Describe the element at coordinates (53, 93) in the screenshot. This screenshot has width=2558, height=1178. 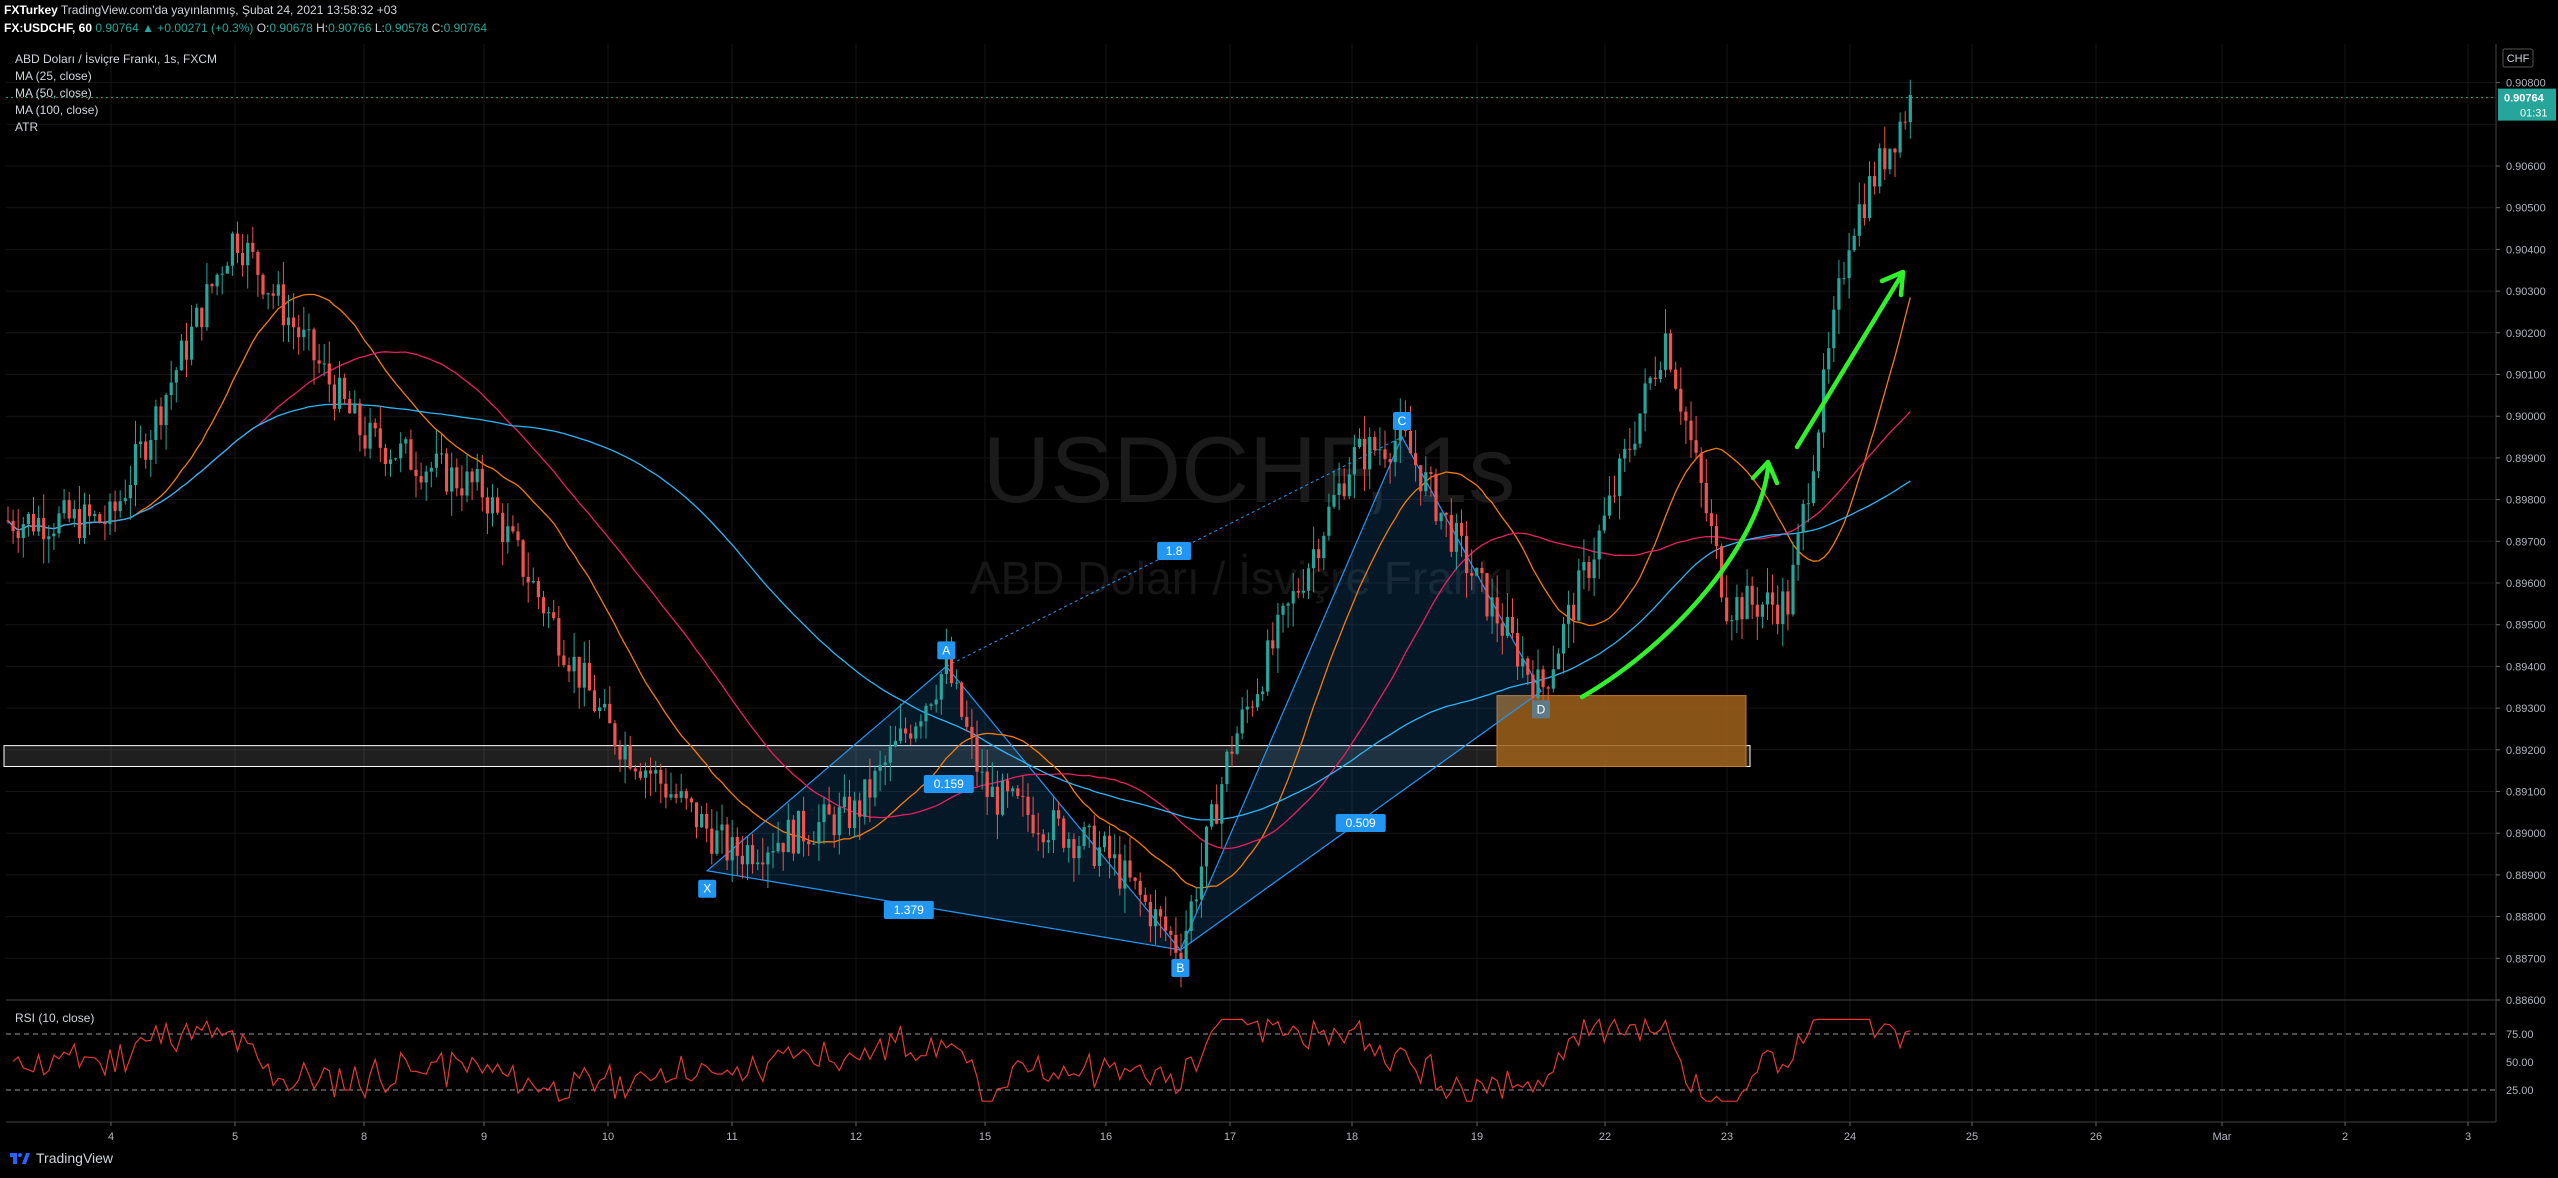
I see `legend-ma50: MA (50, close)` at that location.